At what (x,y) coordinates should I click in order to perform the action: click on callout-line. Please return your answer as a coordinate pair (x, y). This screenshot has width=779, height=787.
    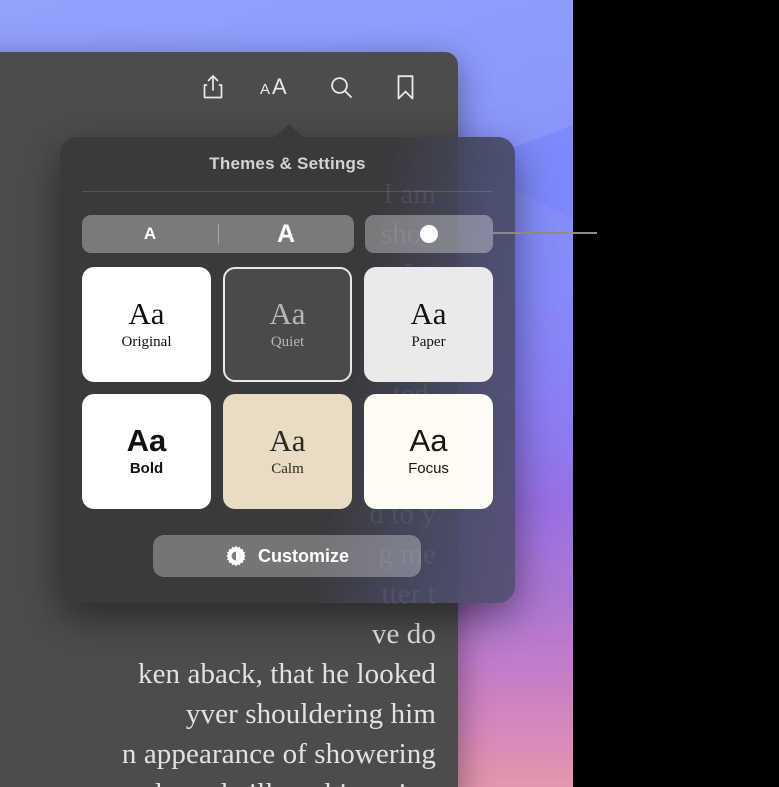
    Looking at the image, I should click on (545, 233).